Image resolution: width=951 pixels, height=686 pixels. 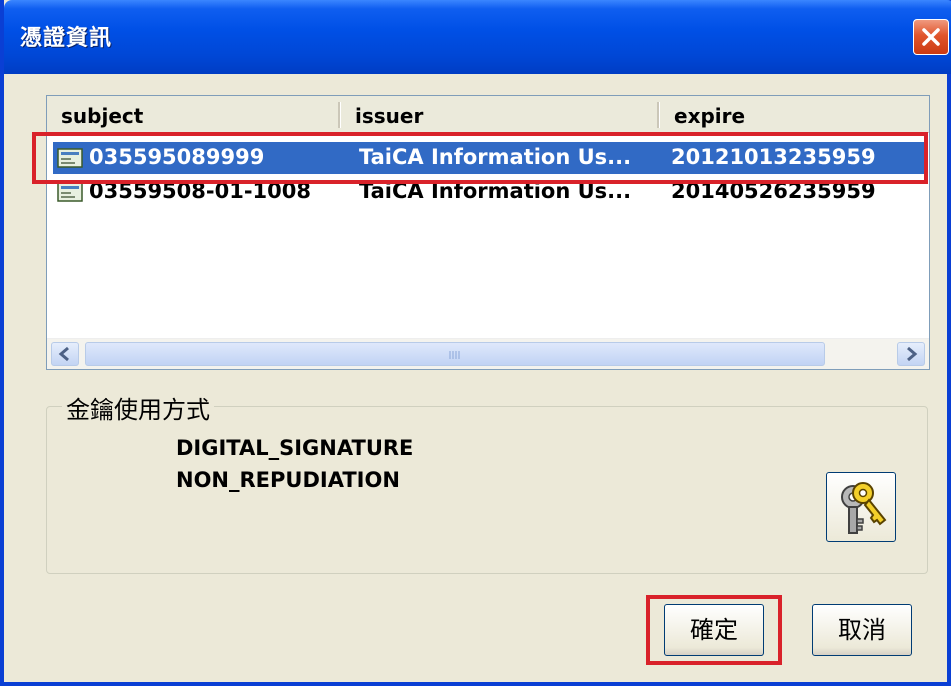 What do you see at coordinates (138, 407) in the screenshot?
I see `key-usage-label: 金鑰使用方式` at bounding box center [138, 407].